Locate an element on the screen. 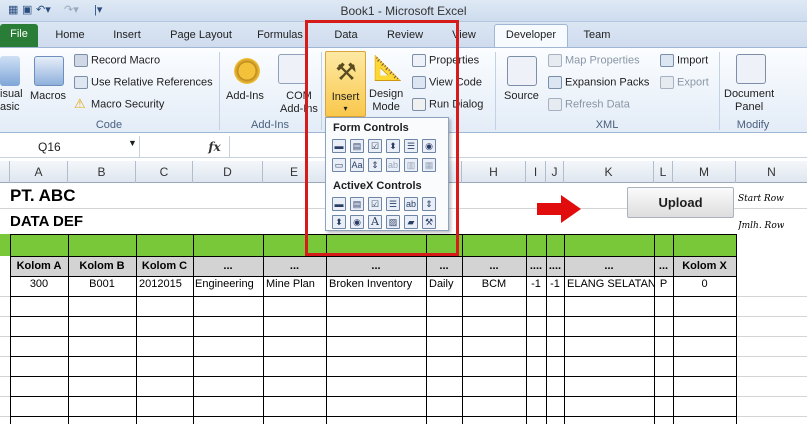 Image resolution: width=807 pixels, height=424 pixels. tab-file: File is located at coordinates (19, 35).